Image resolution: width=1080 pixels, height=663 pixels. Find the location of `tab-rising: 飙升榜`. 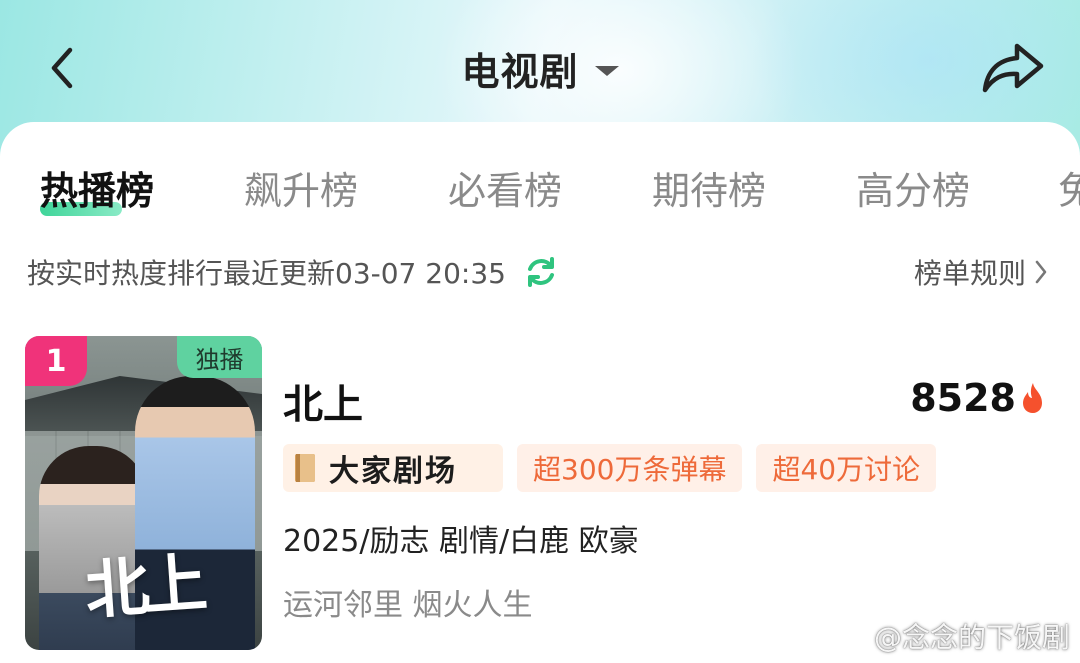

tab-rising: 飙升榜 is located at coordinates (301, 187).